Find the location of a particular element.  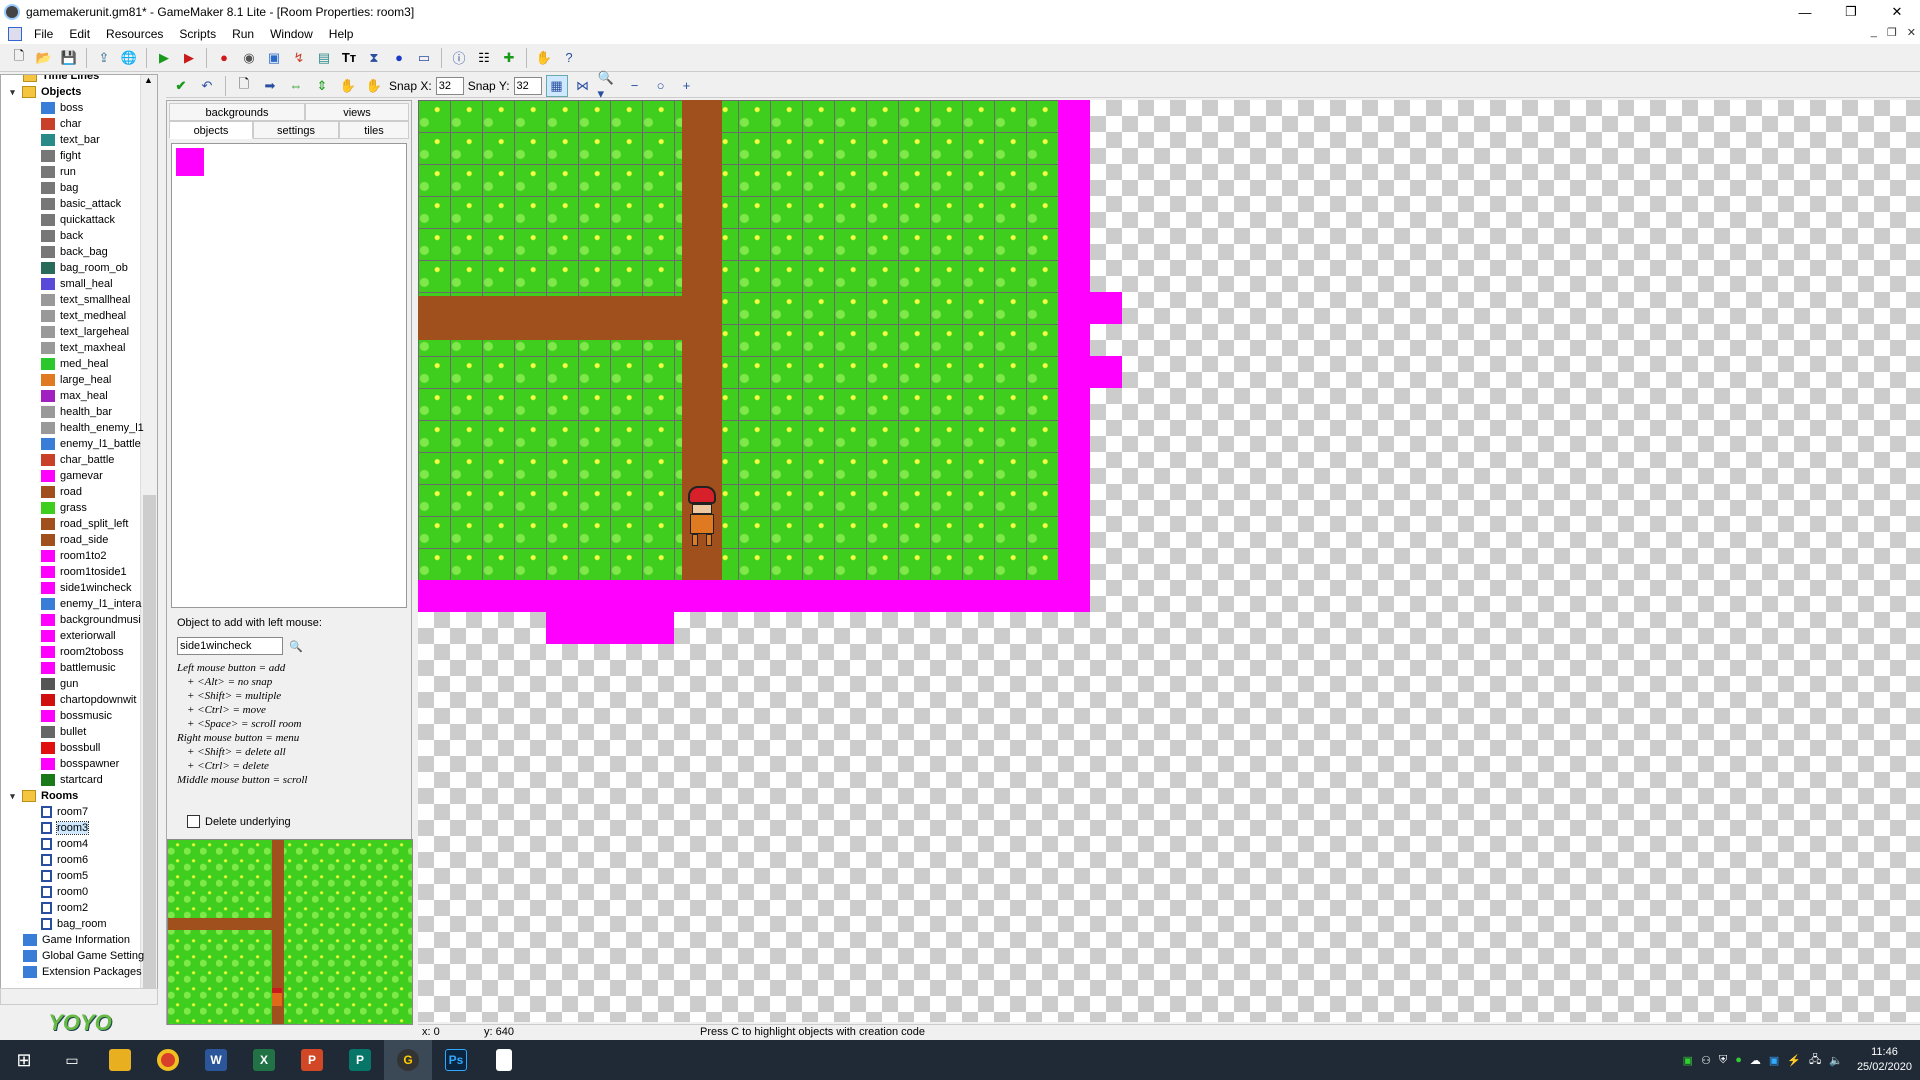

timeline-icon: ⧗ is located at coordinates (374, 58).